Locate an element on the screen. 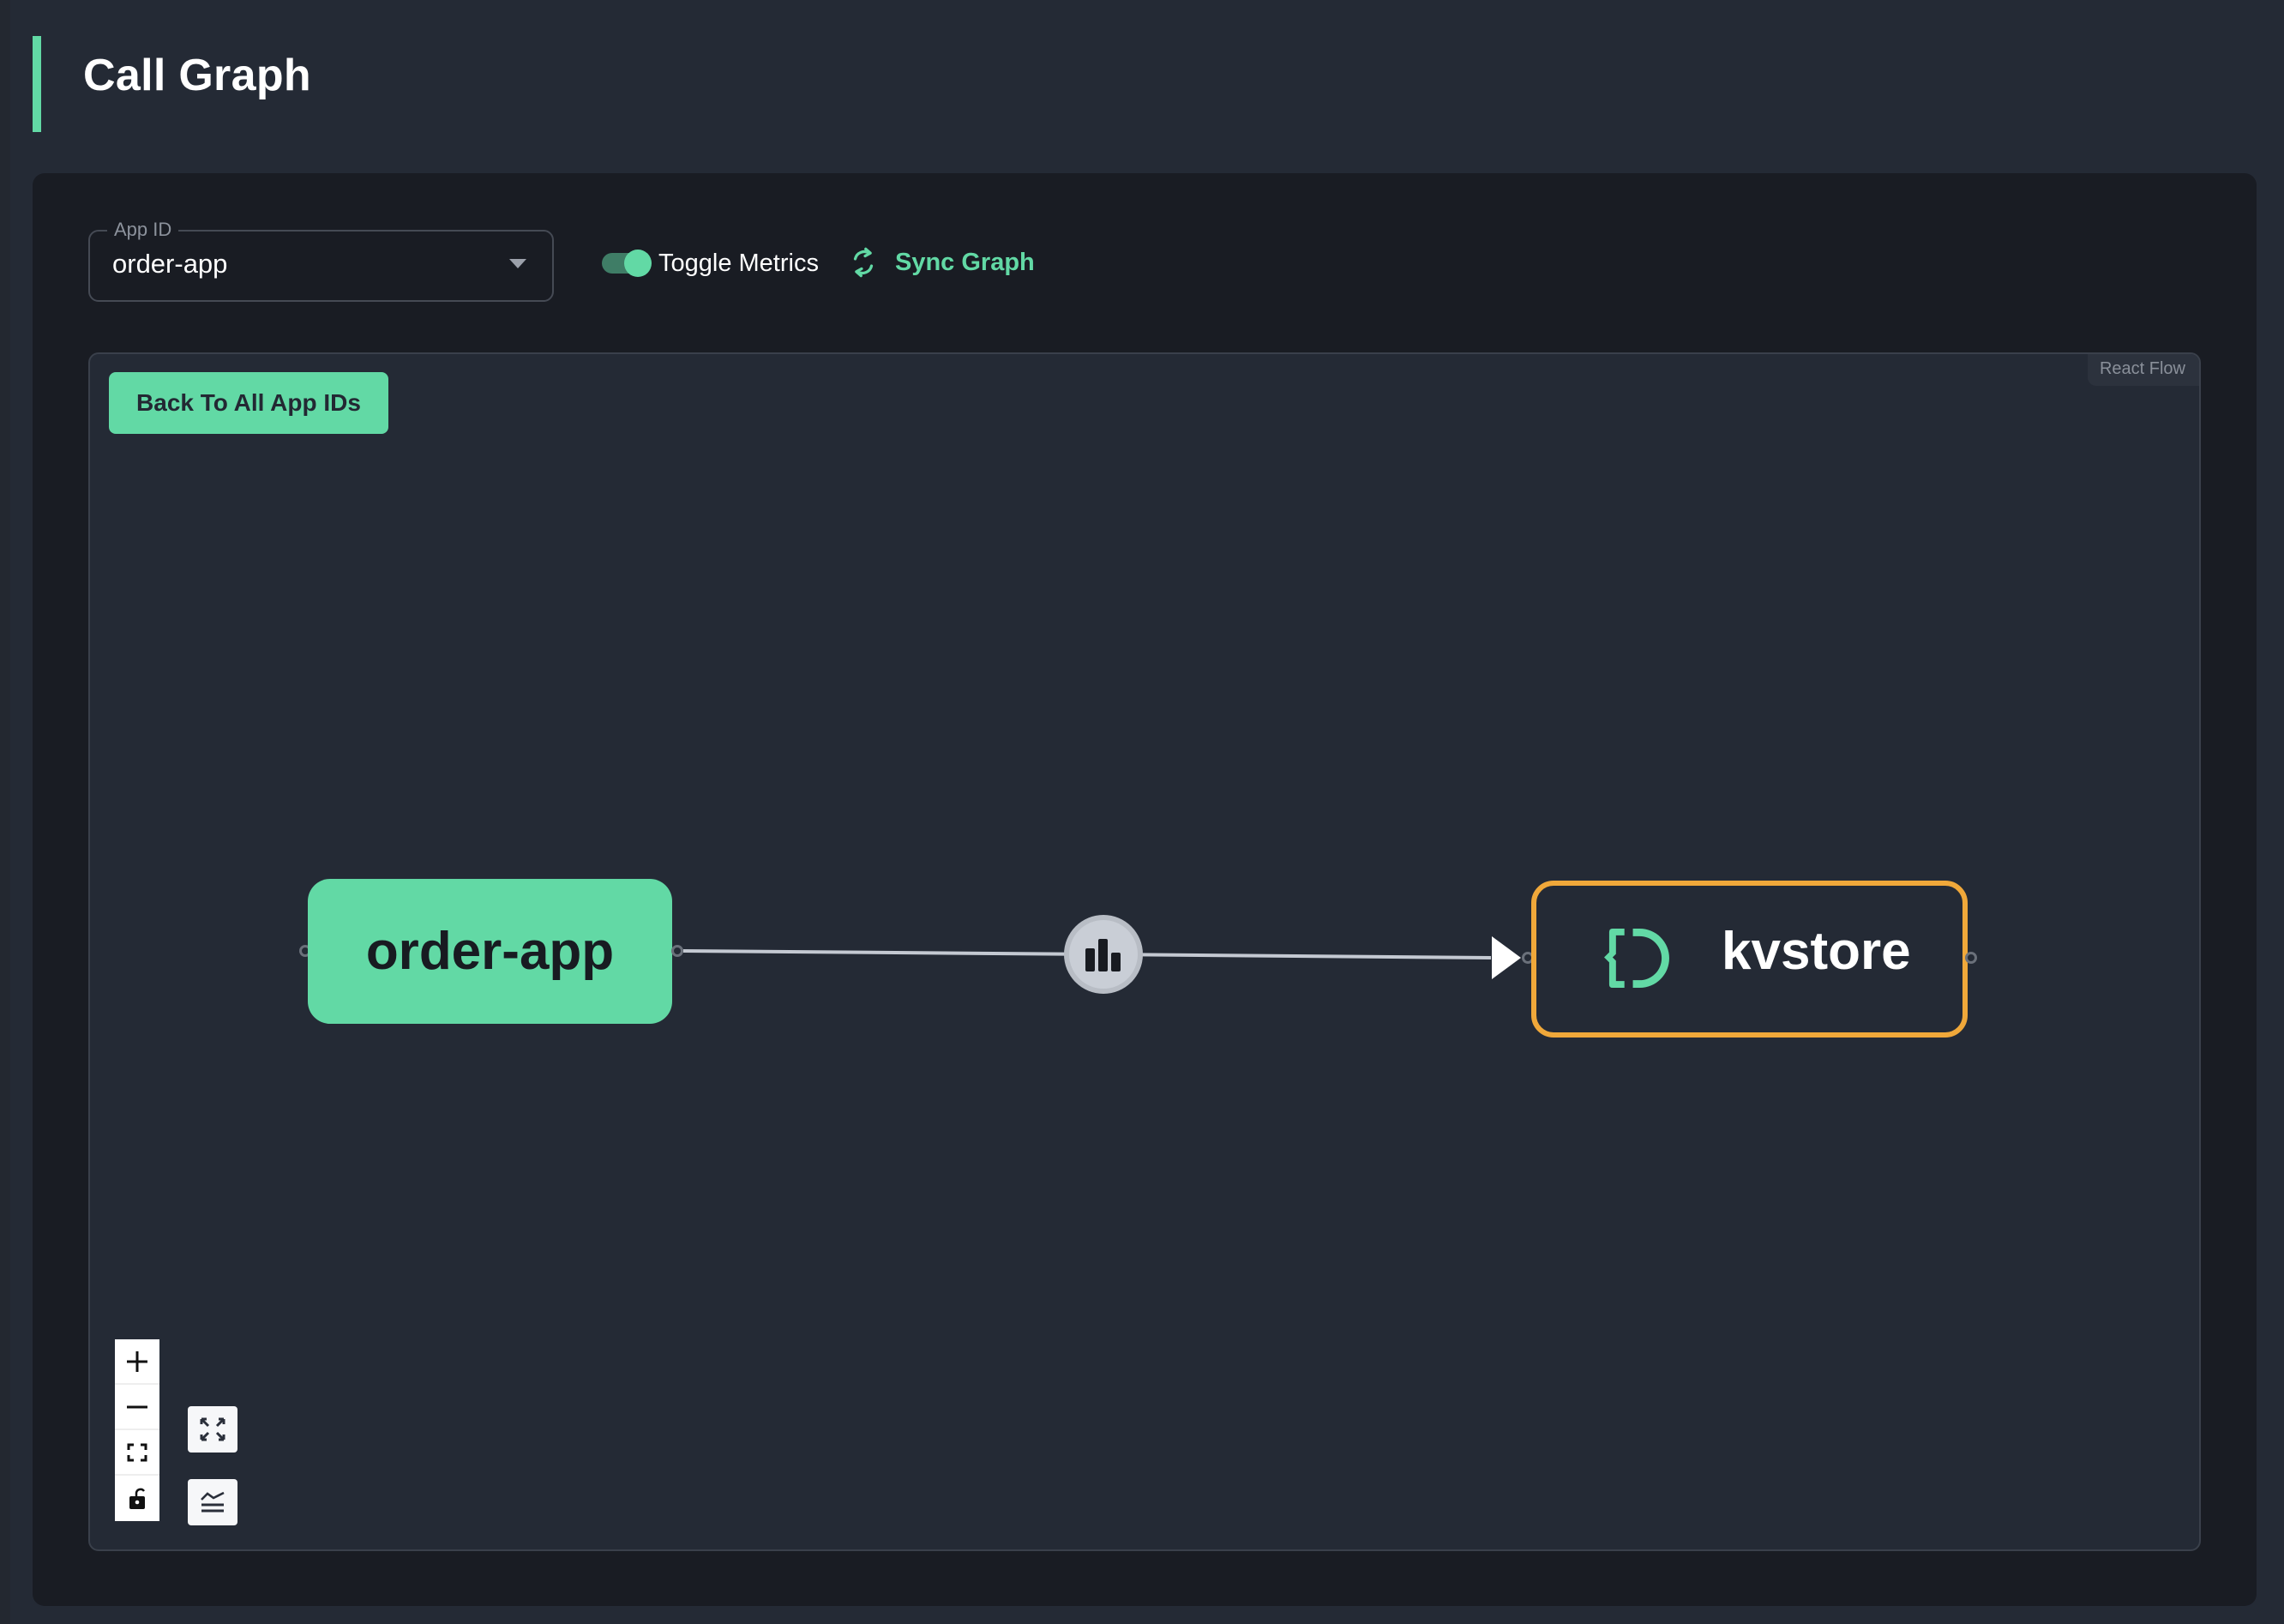 The width and height of the screenshot is (2284, 1624). flow-controls is located at coordinates (137, 1430).